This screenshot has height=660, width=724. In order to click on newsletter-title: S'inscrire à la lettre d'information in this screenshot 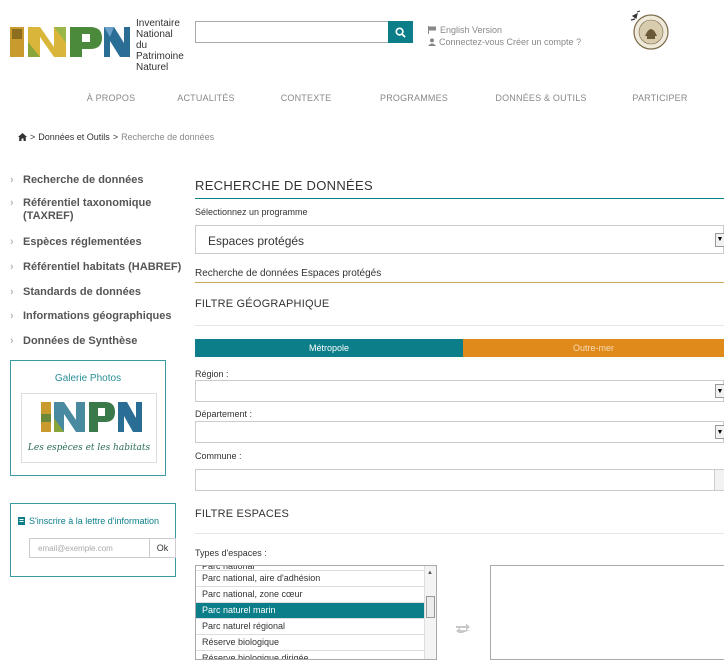, I will do `click(94, 521)`.